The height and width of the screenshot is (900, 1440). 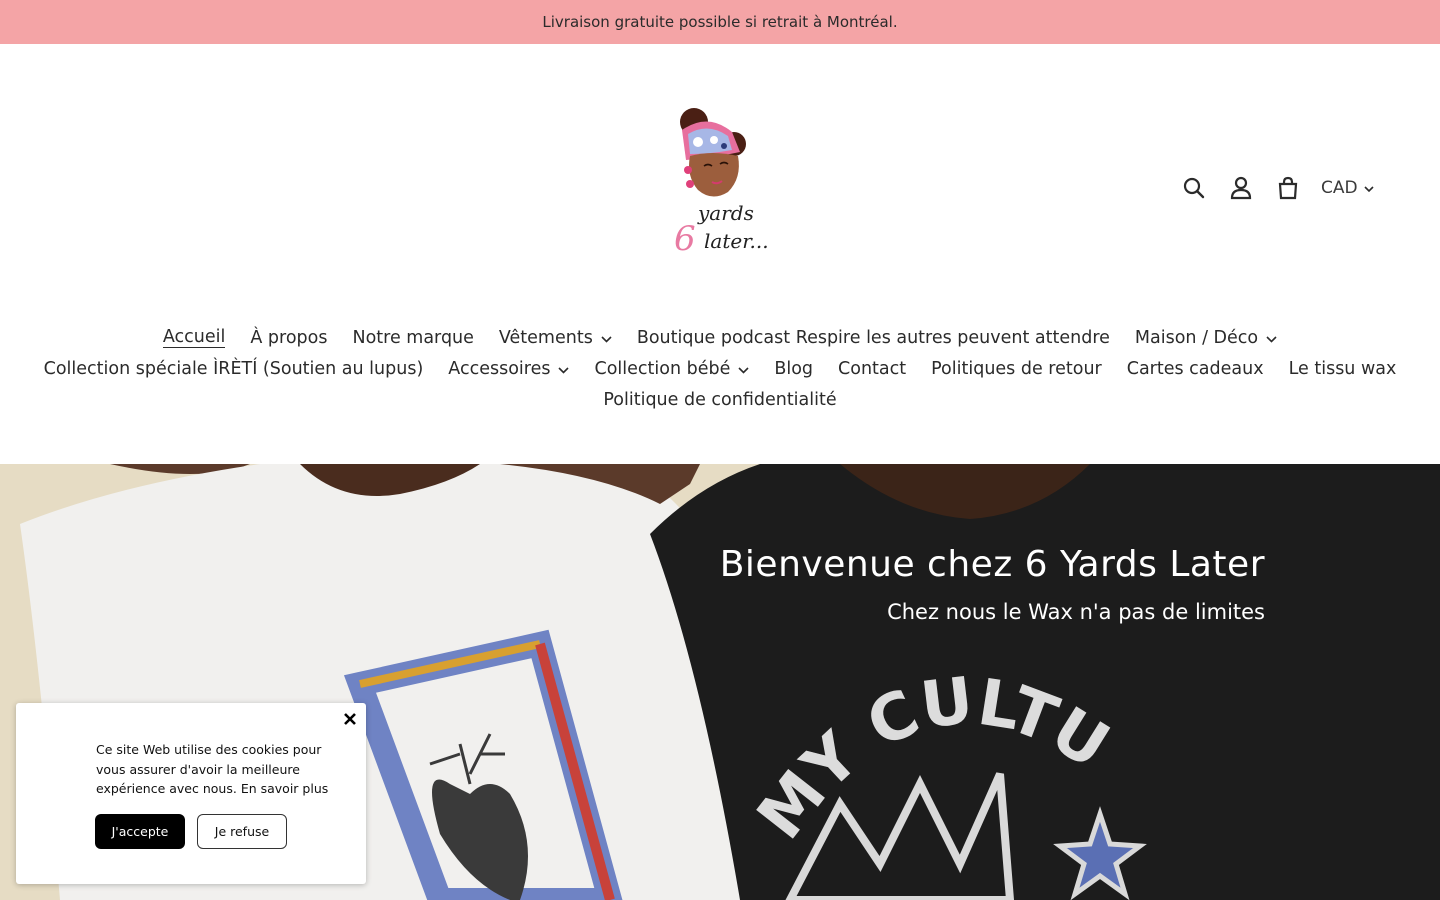 What do you see at coordinates (509, 369) in the screenshot?
I see `nav-item-accessoires: Accessoires` at bounding box center [509, 369].